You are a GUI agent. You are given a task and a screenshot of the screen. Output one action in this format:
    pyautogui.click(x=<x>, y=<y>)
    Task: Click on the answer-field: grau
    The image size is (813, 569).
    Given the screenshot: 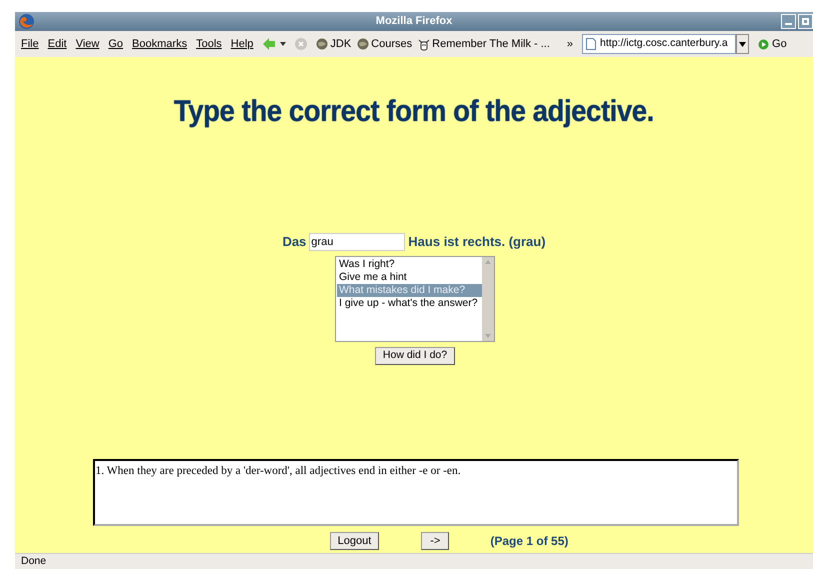 What is the action you would take?
    pyautogui.click(x=357, y=241)
    